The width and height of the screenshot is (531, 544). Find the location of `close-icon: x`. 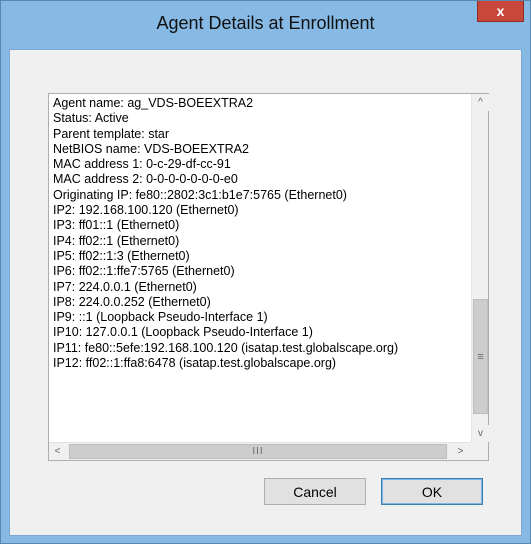

close-icon: x is located at coordinates (500, 11).